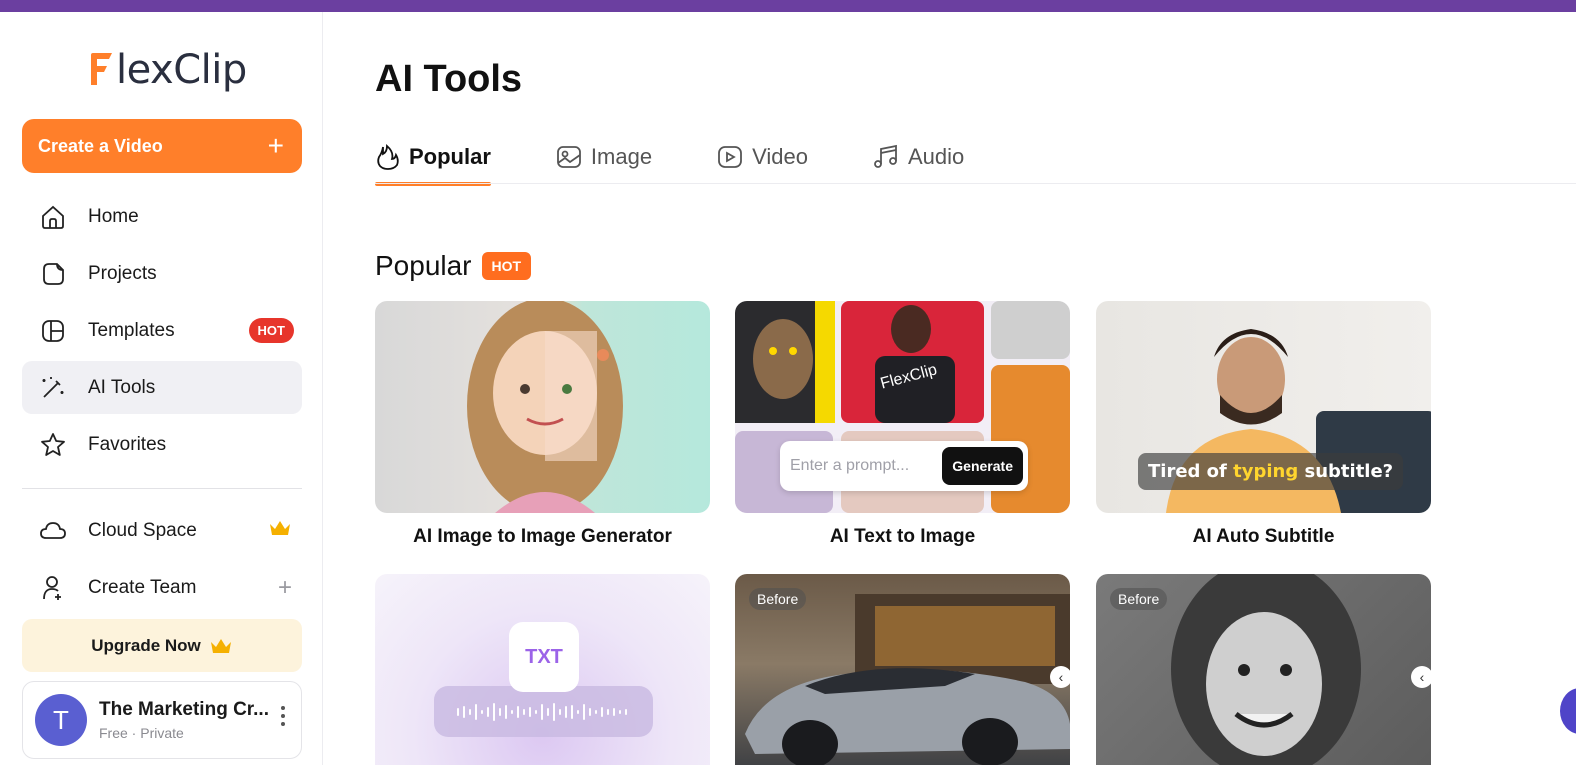 Image resolution: width=1576 pixels, height=765 pixels. What do you see at coordinates (181, 70) in the screenshot?
I see `logo-text: lexClip` at bounding box center [181, 70].